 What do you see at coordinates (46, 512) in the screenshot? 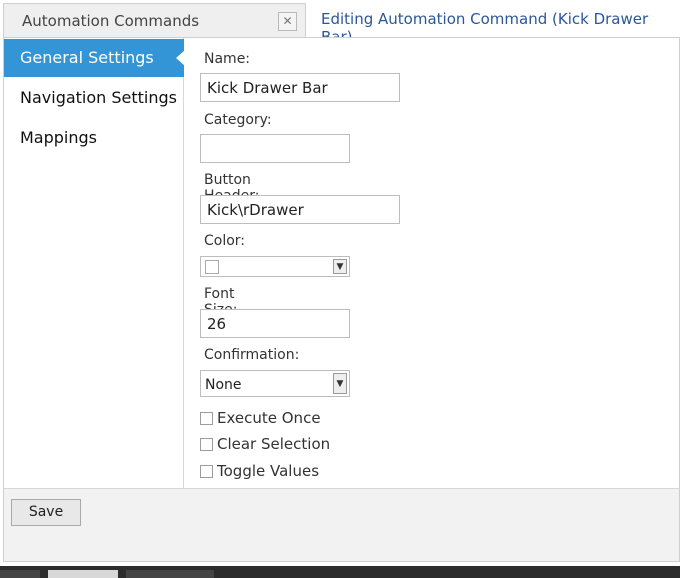
I see `save-button: Save` at bounding box center [46, 512].